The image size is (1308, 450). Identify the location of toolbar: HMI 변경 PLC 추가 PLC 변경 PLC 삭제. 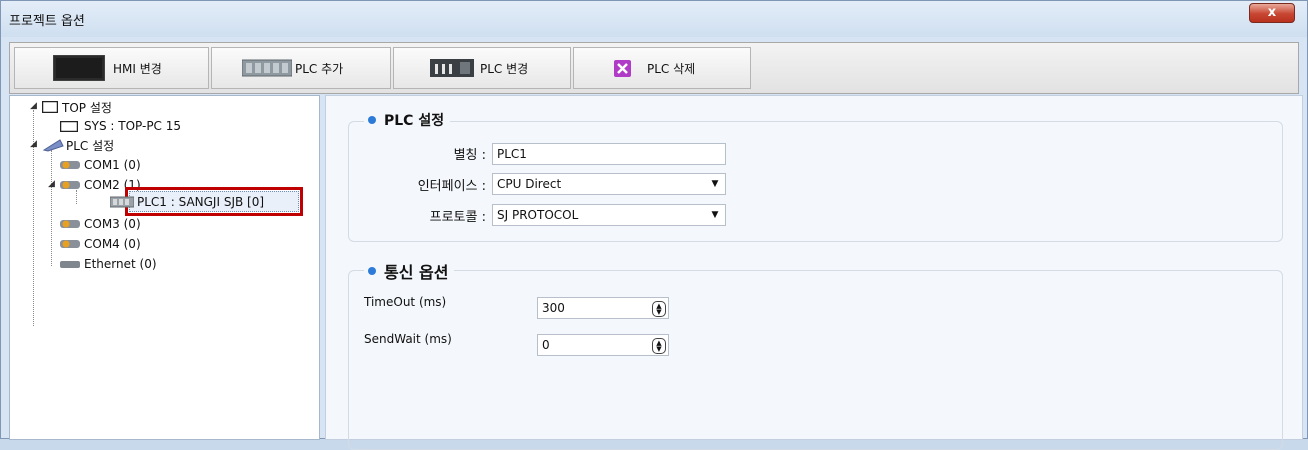
(654, 68).